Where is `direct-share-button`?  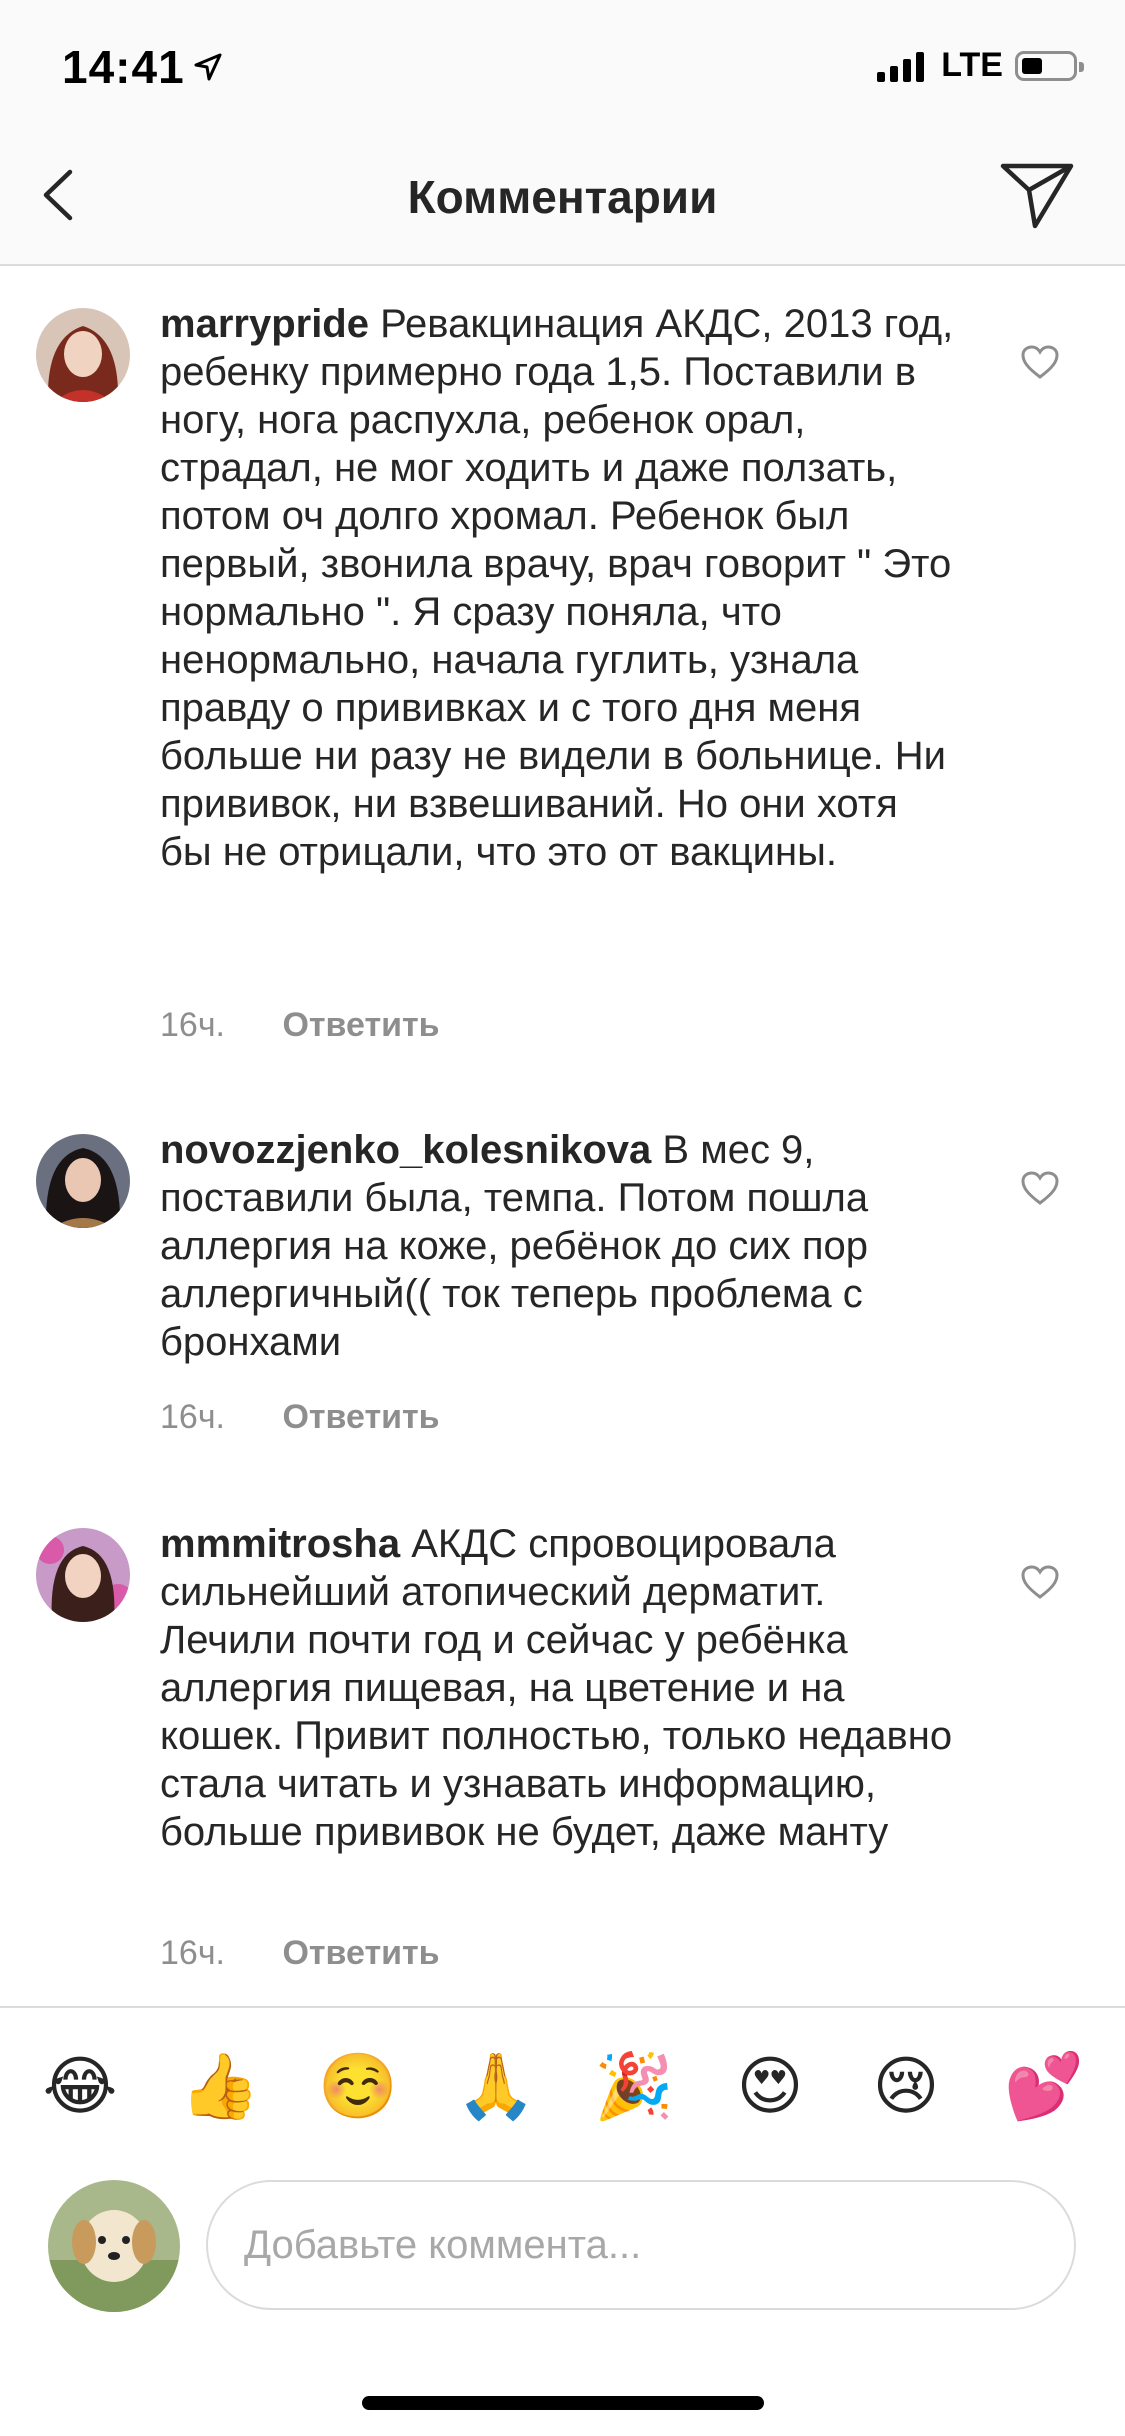 direct-share-button is located at coordinates (1037, 195).